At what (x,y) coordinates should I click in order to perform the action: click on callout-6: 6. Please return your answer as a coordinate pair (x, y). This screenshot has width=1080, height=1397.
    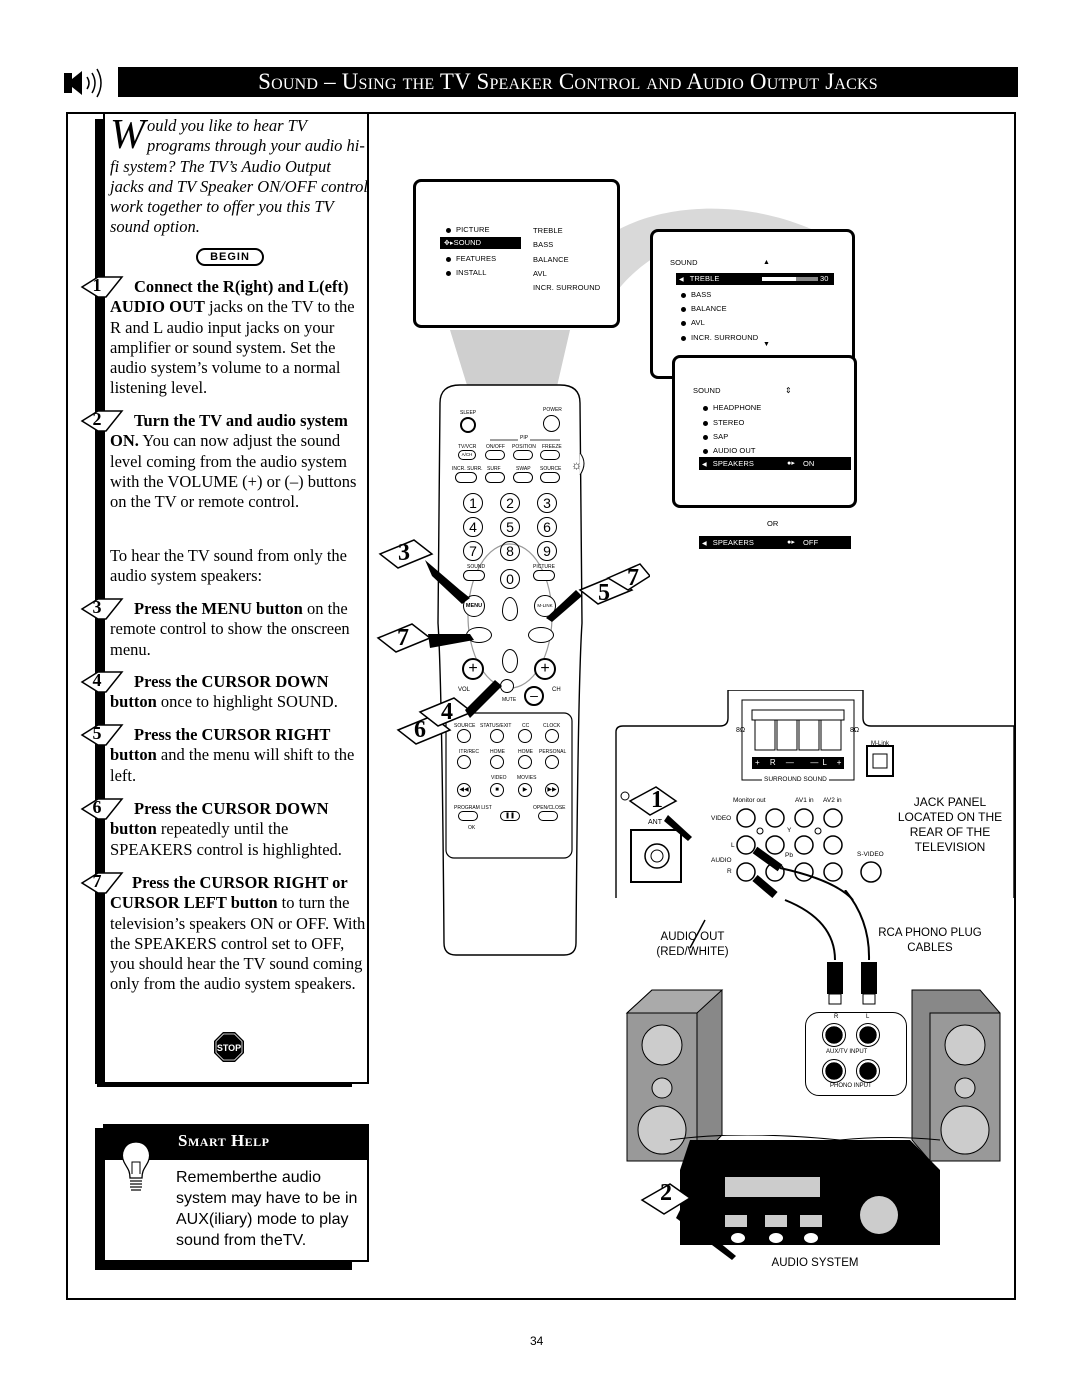
    Looking at the image, I should click on (420, 730).